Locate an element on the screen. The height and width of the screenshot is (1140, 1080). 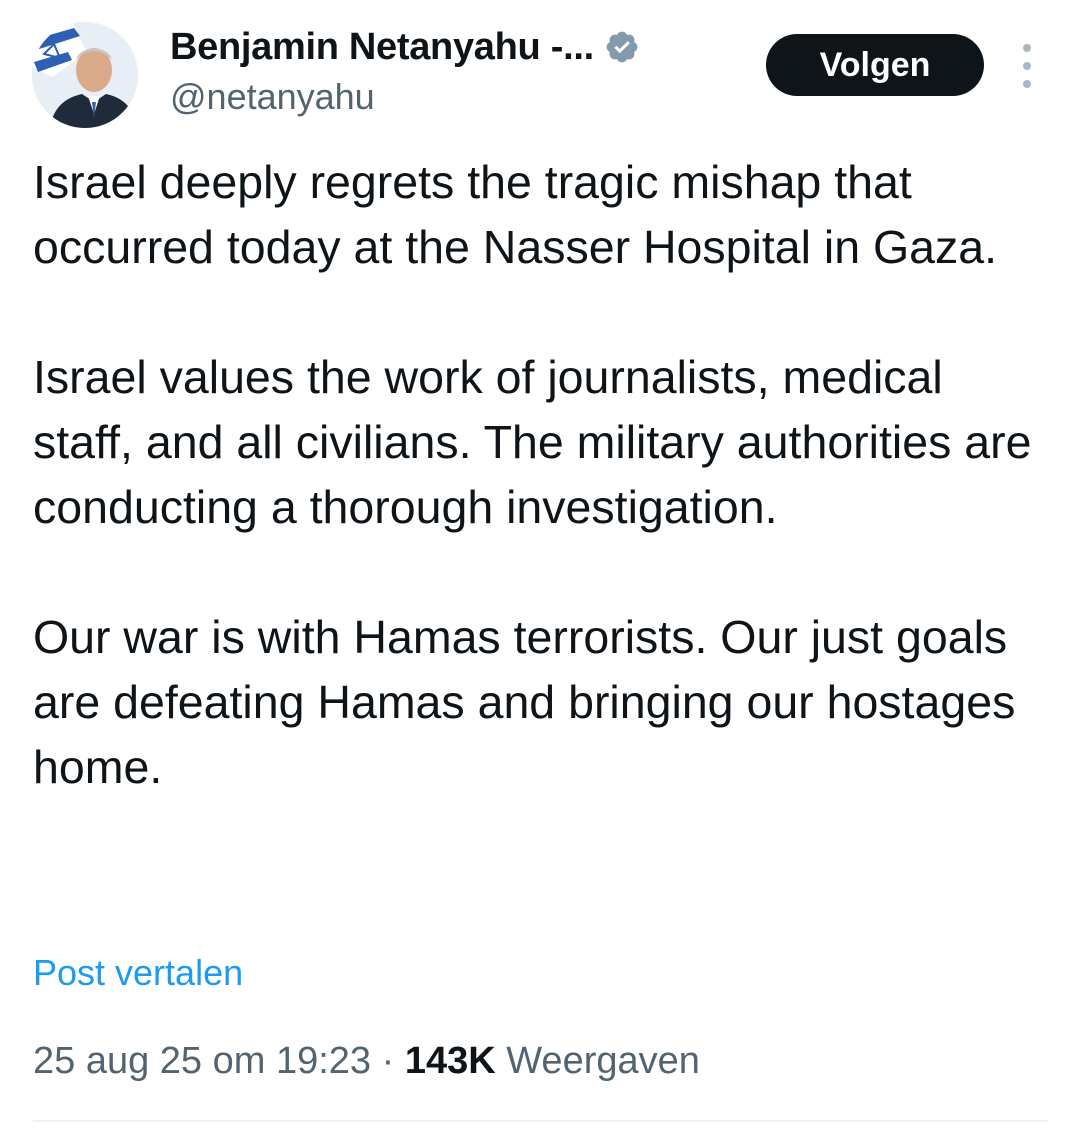
tweet-meta: 25 aug 25 om 19:23 · 143K Weergaven is located at coordinates (366, 1061).